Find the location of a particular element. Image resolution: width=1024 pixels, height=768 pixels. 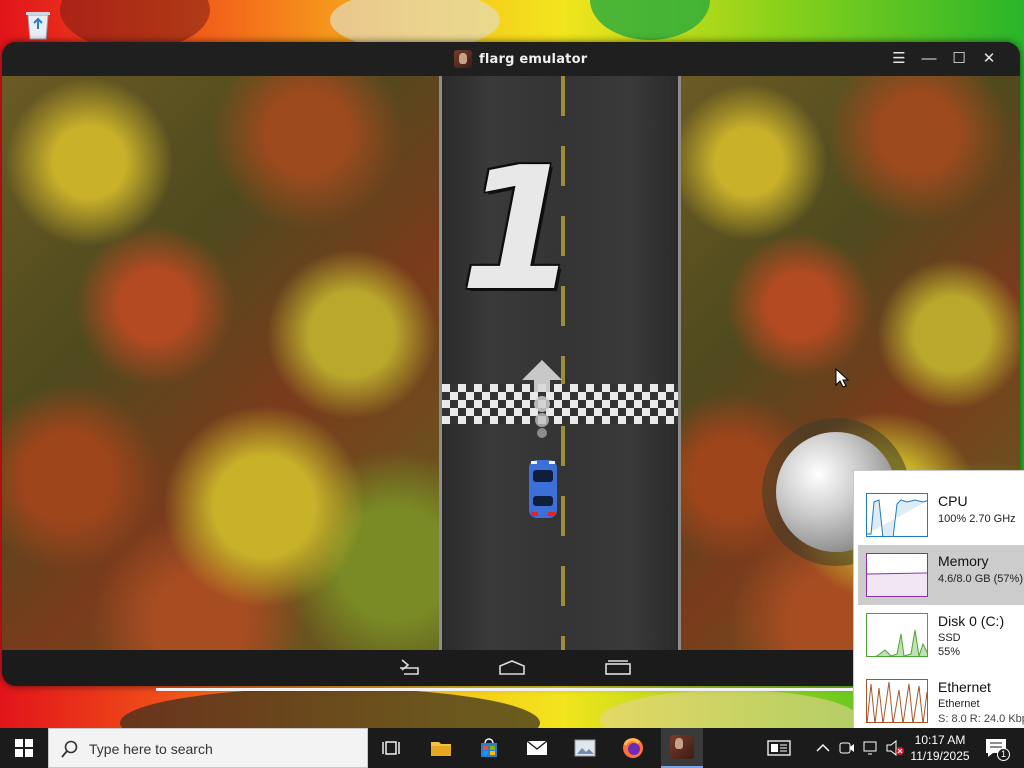

ethernet-graph is located at coordinates (897, 701).